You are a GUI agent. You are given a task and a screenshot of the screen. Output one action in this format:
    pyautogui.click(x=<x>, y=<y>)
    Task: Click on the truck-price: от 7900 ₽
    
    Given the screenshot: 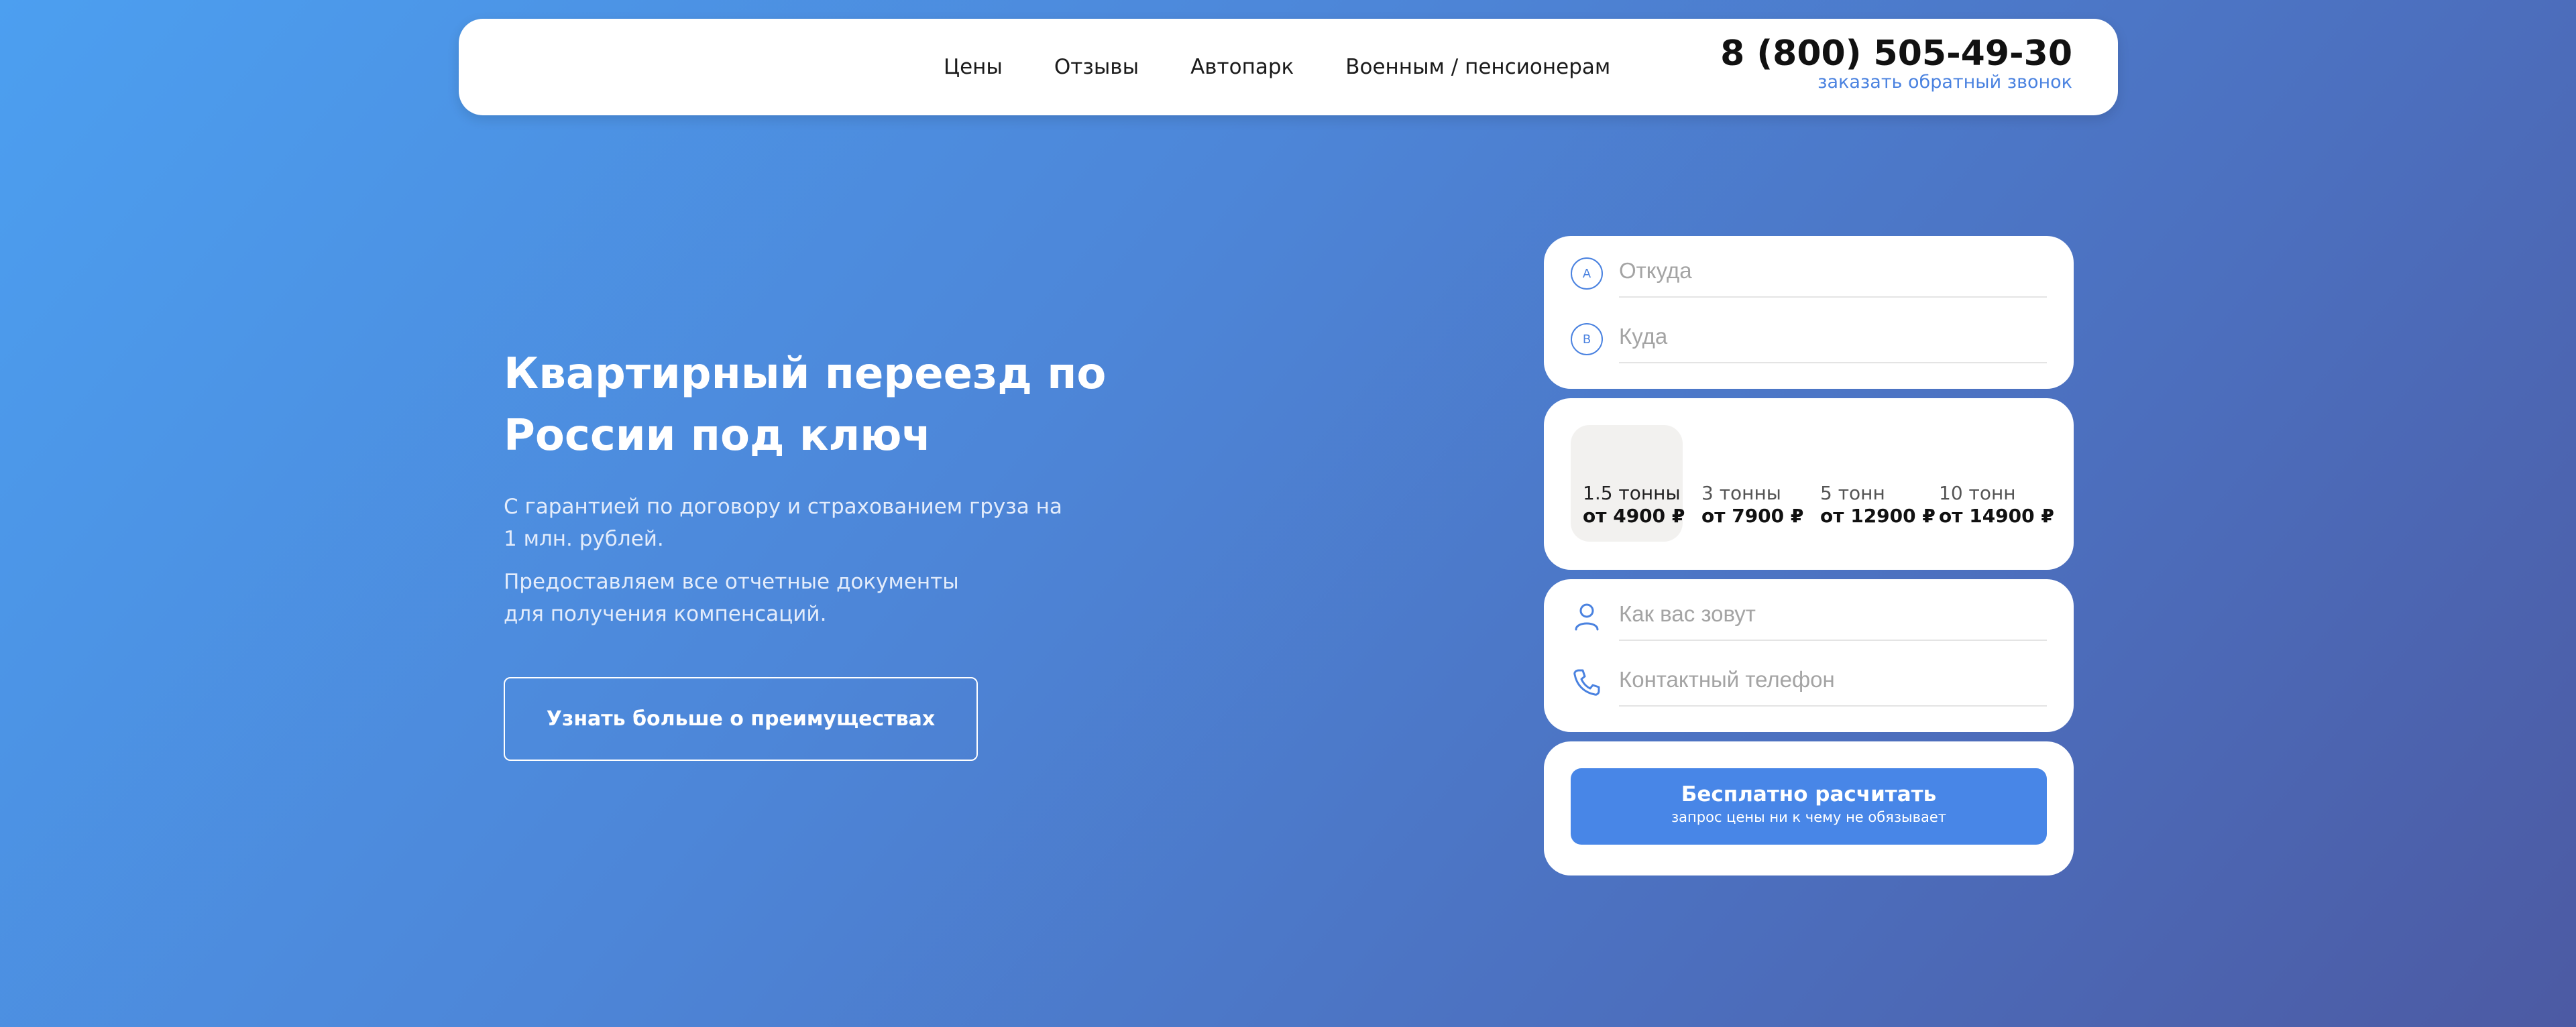 What is the action you would take?
    pyautogui.click(x=1752, y=516)
    